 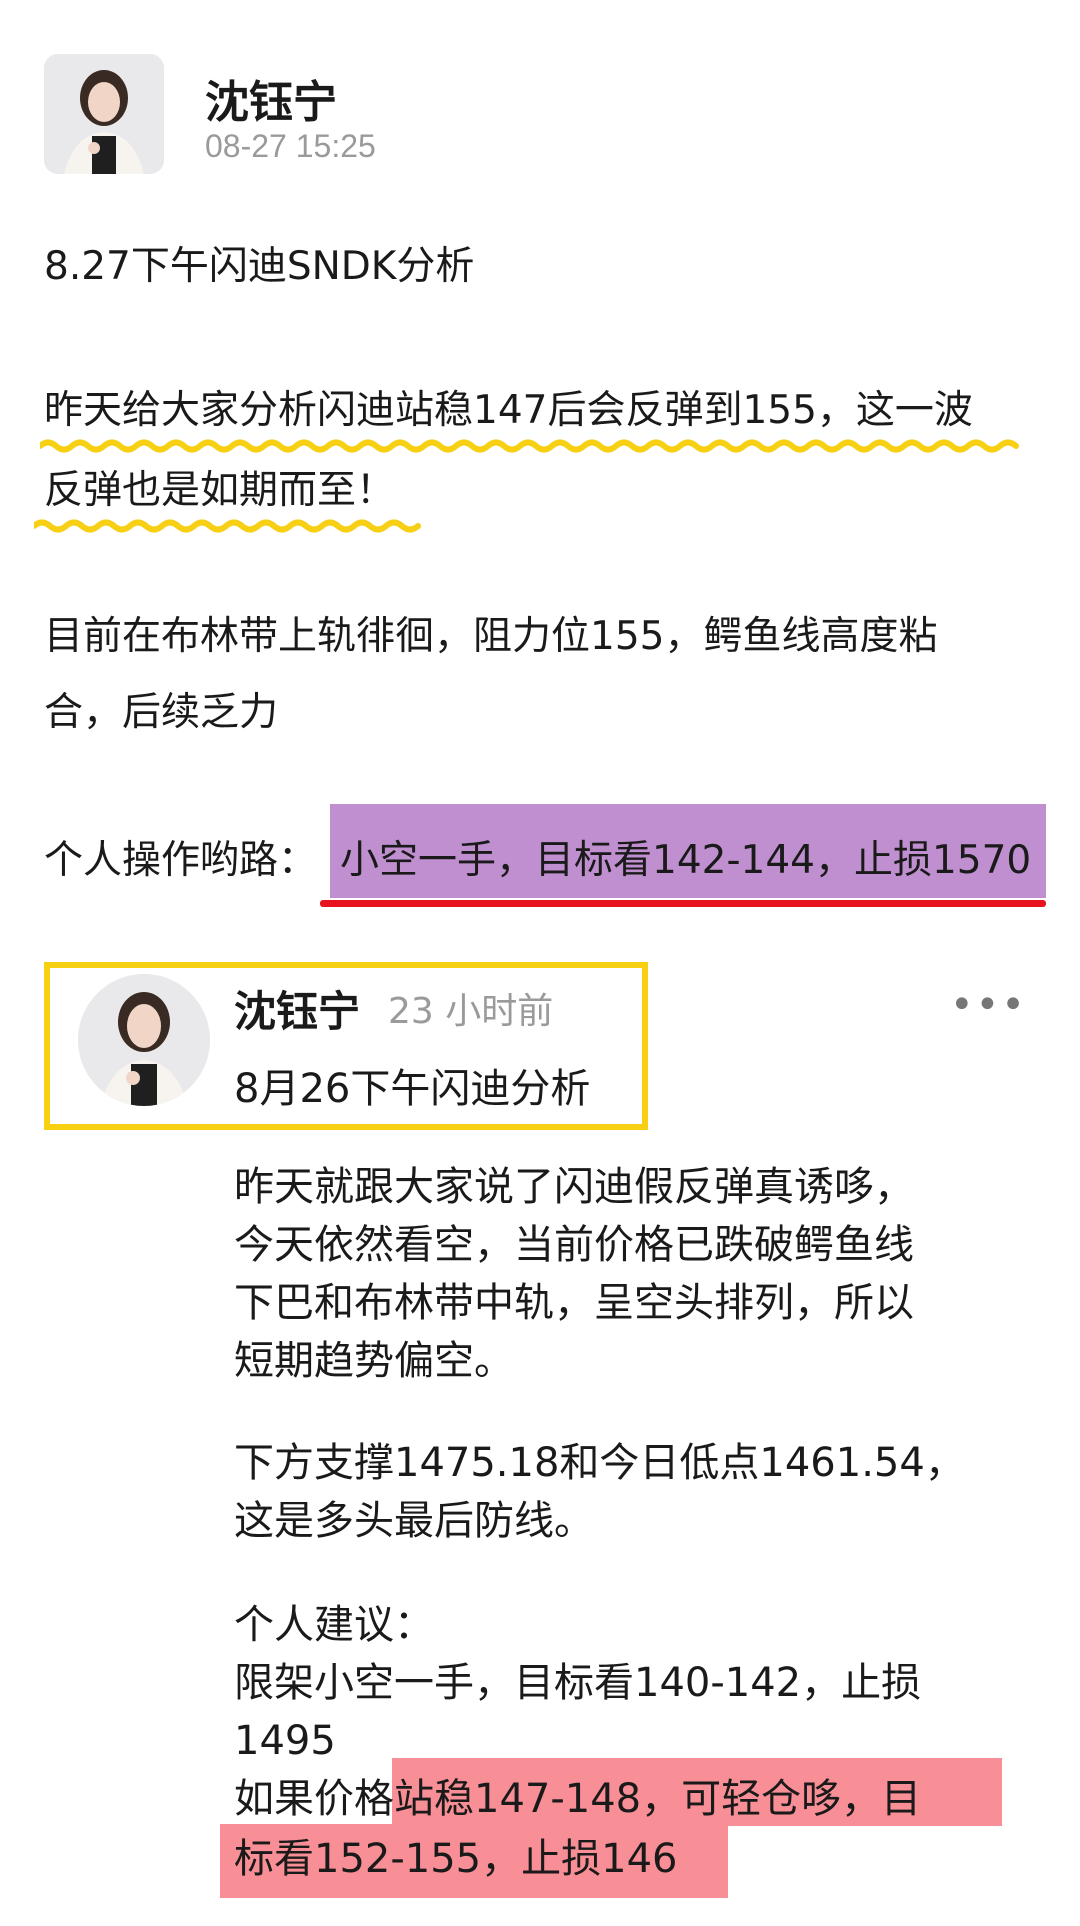 What do you see at coordinates (161, 712) in the screenshot?
I see `paragraph-2-line-2: 合，后续乏力` at bounding box center [161, 712].